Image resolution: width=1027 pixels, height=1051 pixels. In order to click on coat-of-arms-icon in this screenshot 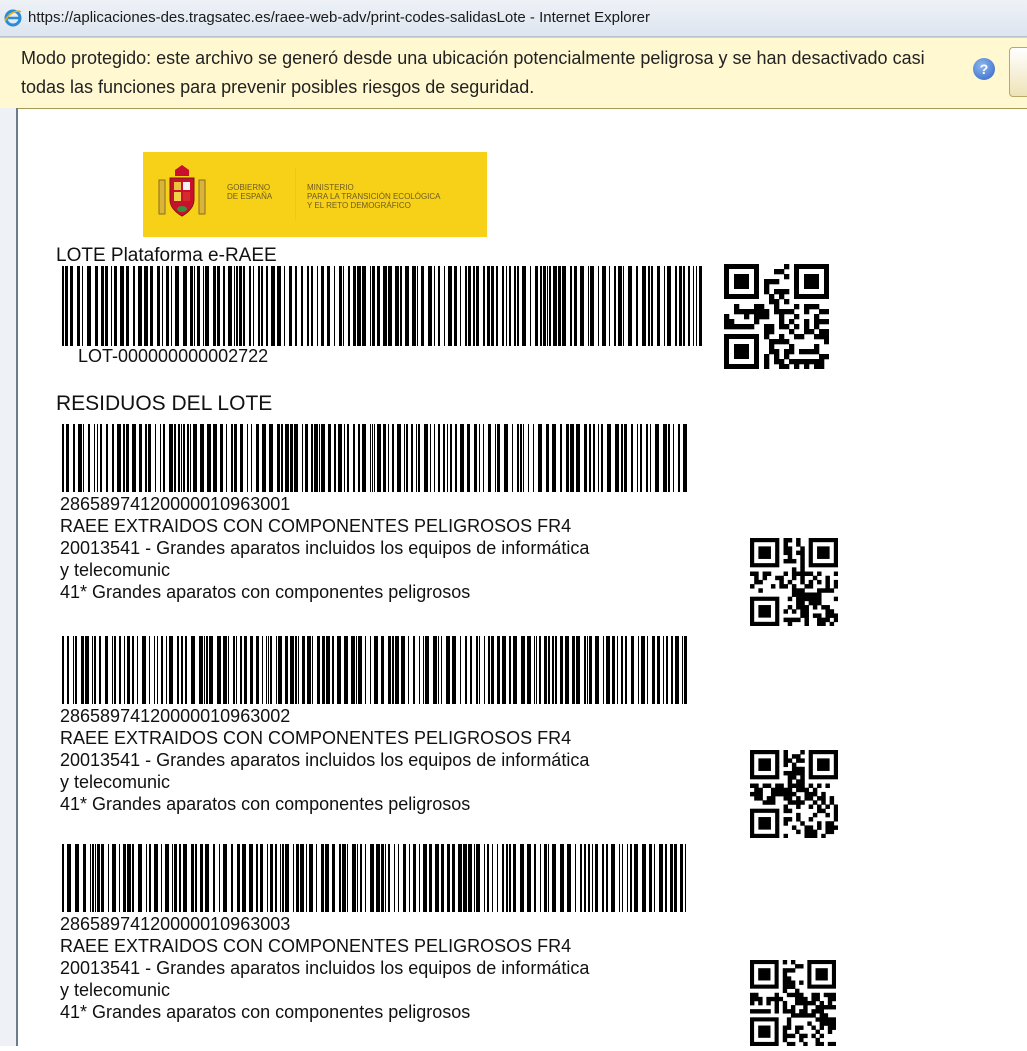, I will do `click(182, 191)`.